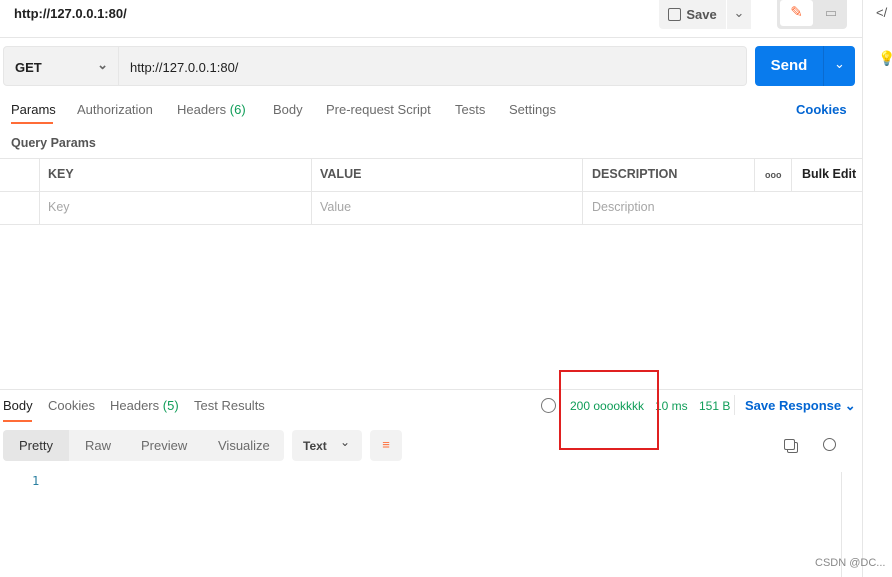 This screenshot has height=577, width=892. I want to click on request-title: http://127.0.0.1:80/, so click(70, 13).